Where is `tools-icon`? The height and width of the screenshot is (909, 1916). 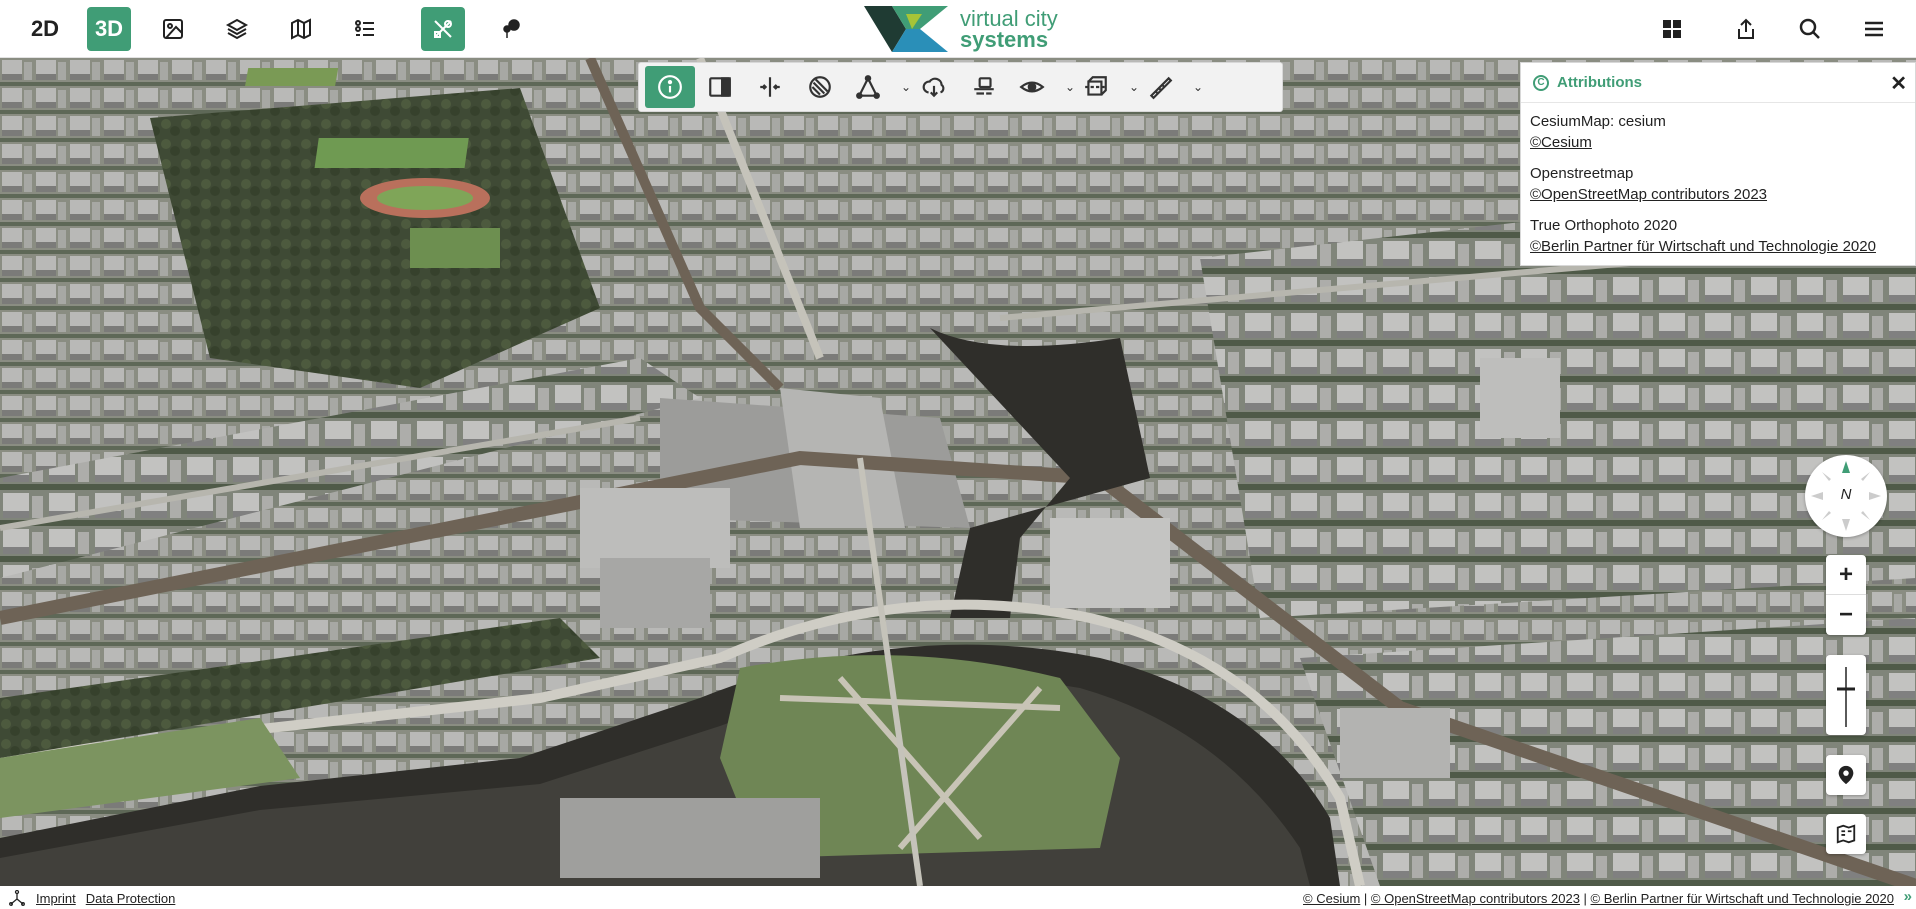 tools-icon is located at coordinates (443, 29).